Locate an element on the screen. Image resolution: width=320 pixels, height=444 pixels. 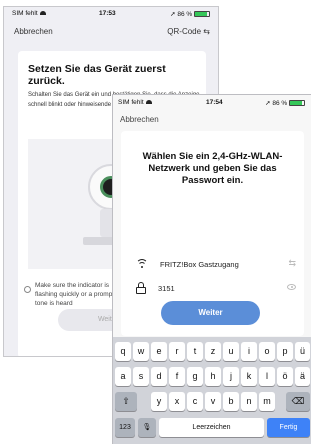
keyboard-row-4: 123 🎙 Leerzeichen Fertig is located at coordinates (212, 428).